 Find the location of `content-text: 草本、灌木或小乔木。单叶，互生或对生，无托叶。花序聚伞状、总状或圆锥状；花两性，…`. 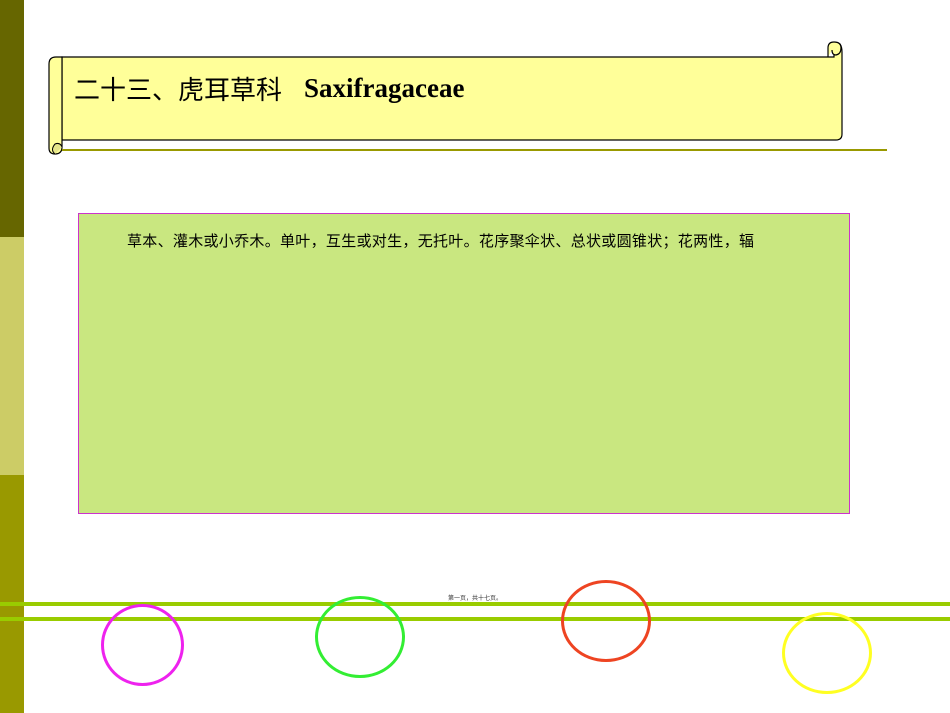

content-text: 草本、灌木或小乔木。单叶，互生或对生，无托叶。花序聚伞状、总状或圆锥状；花两性，… is located at coordinates (441, 241).